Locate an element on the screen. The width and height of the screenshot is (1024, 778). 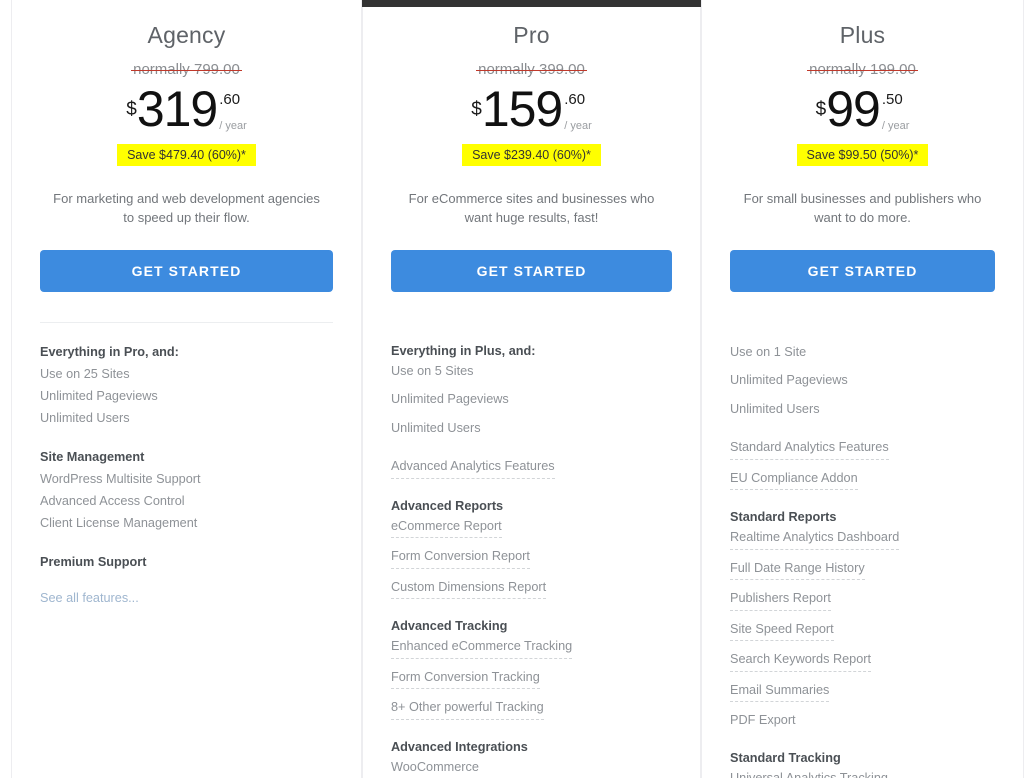
savings-badge: Save $239.40 (60%)* is located at coordinates (531, 155).